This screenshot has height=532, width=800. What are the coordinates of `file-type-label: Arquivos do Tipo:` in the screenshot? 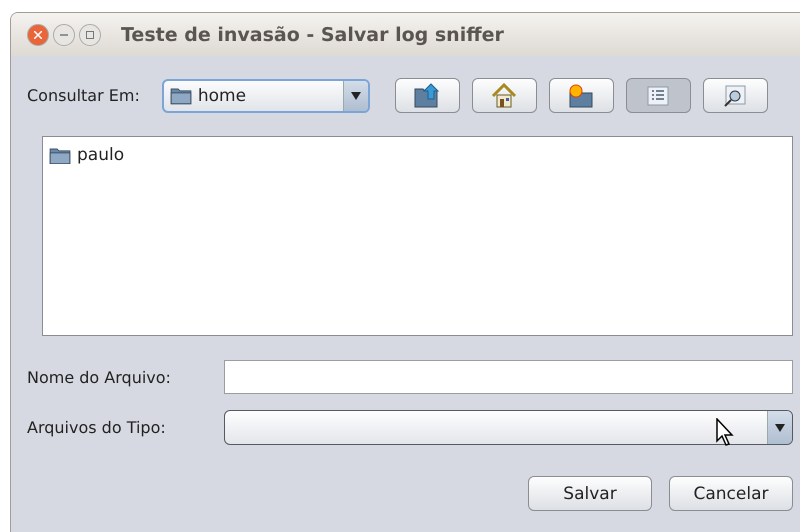 It's located at (96, 427).